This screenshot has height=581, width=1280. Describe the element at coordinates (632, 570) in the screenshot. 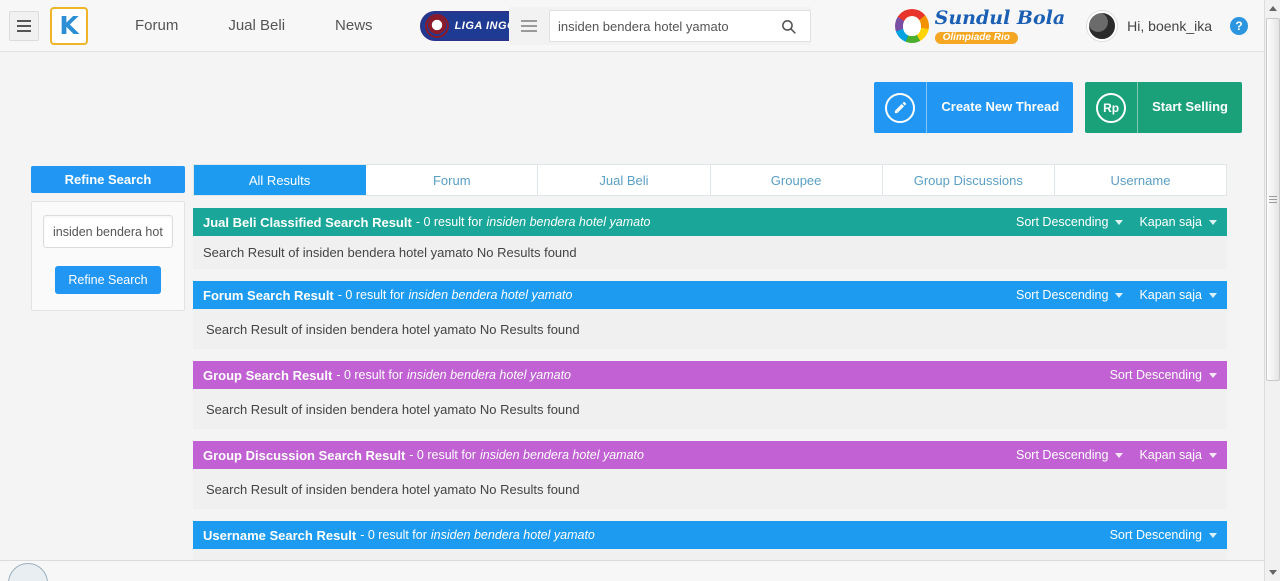

I see `footer-strip` at that location.